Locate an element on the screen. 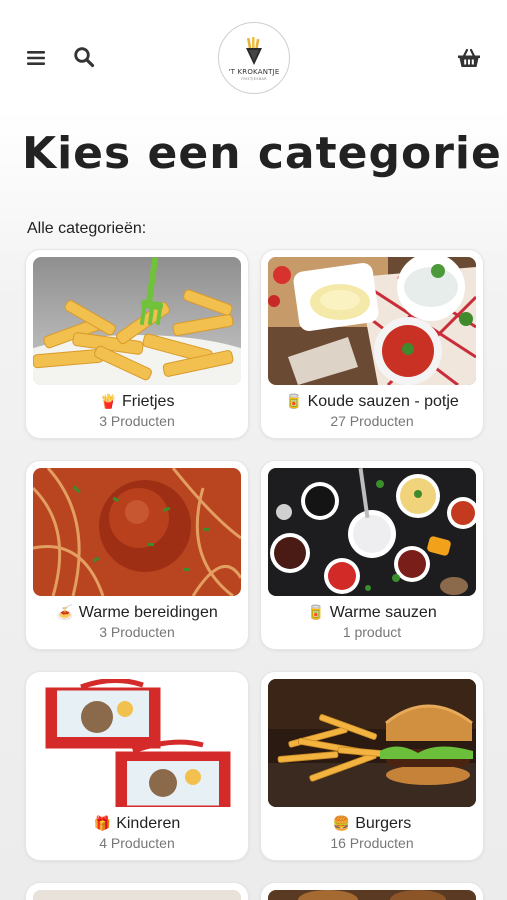 This screenshot has height=900, width=507. category-name-text: Frietjes is located at coordinates (148, 401).